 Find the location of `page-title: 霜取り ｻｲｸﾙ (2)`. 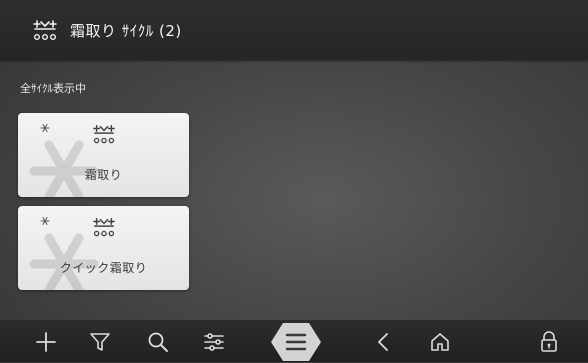

page-title: 霜取り ｻｲｸﾙ (2) is located at coordinates (126, 31).